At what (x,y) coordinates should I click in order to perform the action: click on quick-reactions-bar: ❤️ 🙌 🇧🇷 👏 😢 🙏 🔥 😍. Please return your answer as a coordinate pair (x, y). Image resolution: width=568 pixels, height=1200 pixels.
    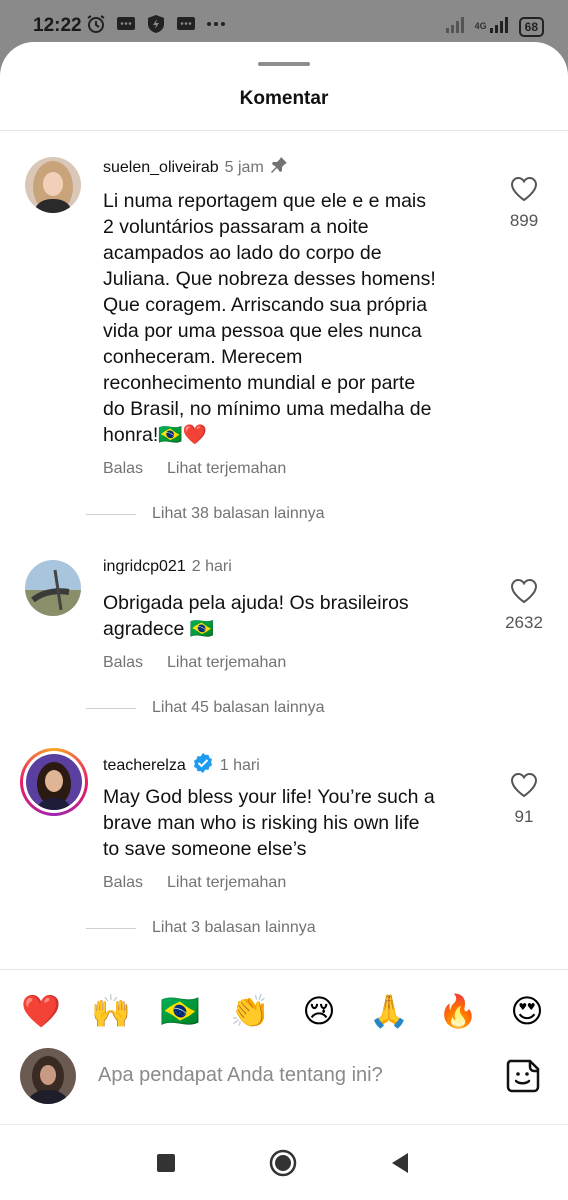
    Looking at the image, I should click on (284, 1012).